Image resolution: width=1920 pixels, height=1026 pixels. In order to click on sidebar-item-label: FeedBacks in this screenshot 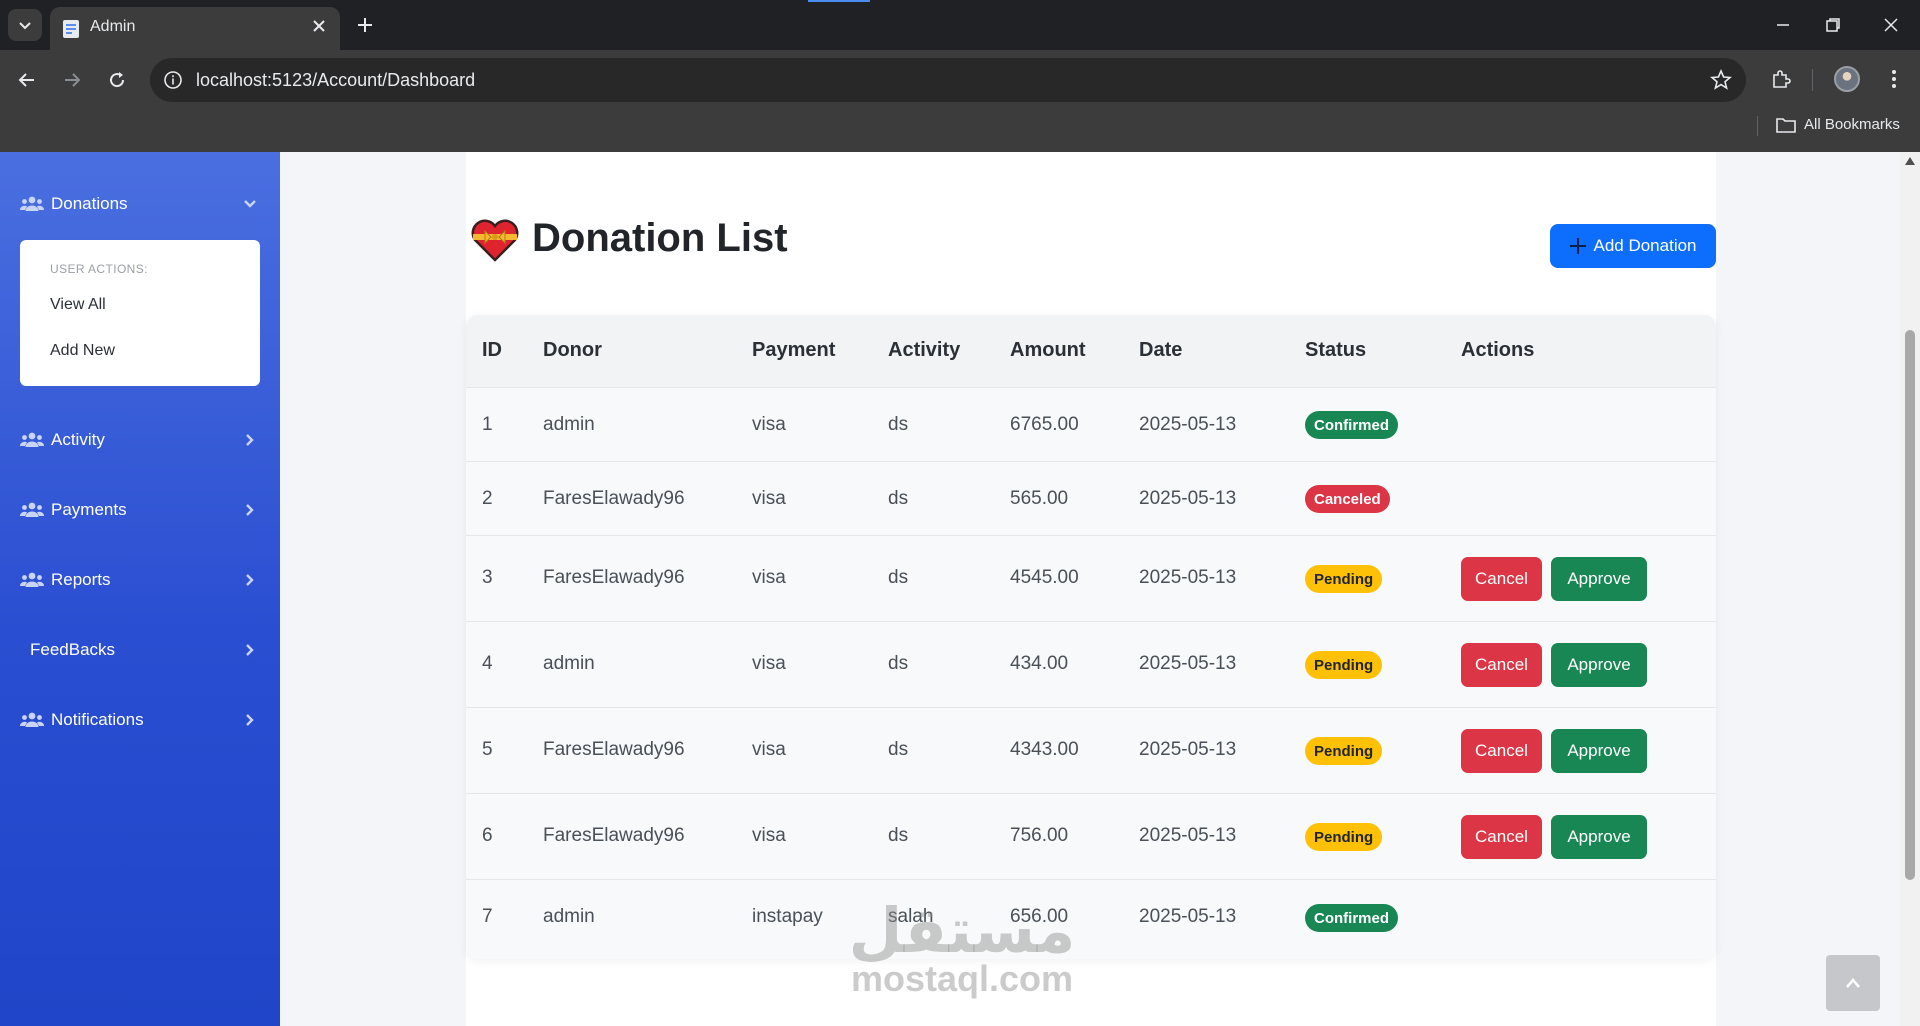, I will do `click(73, 649)`.